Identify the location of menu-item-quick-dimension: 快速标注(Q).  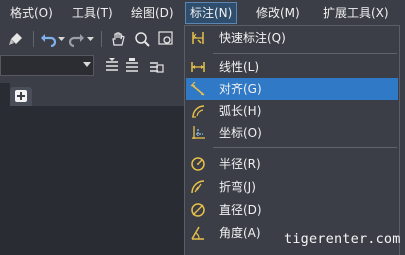
(292, 38).